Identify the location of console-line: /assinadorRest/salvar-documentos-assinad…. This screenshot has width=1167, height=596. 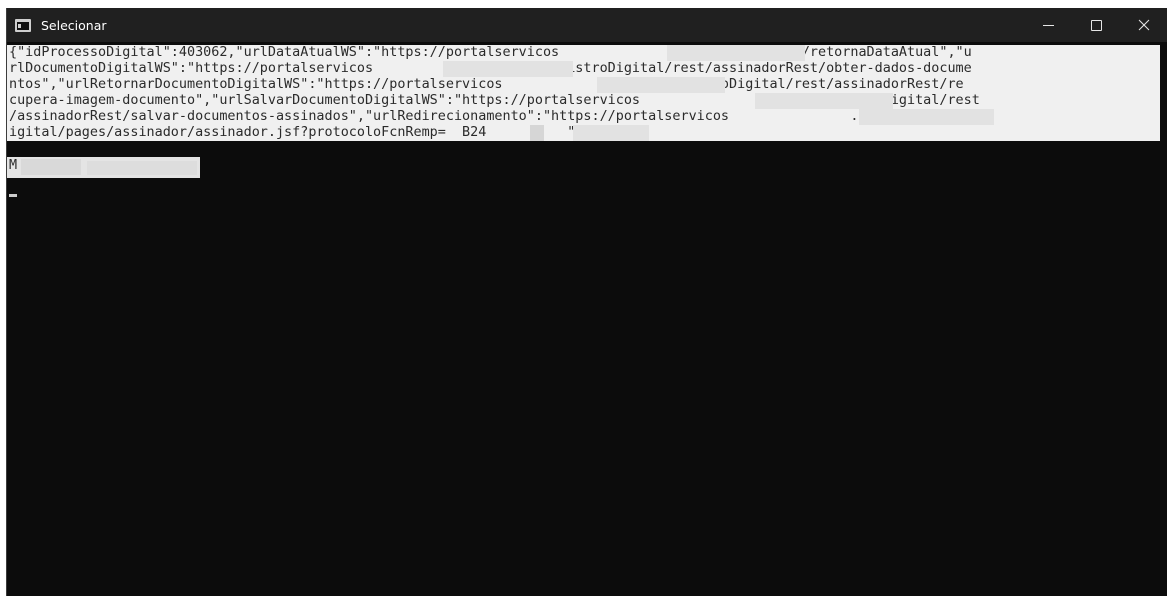
(583, 117).